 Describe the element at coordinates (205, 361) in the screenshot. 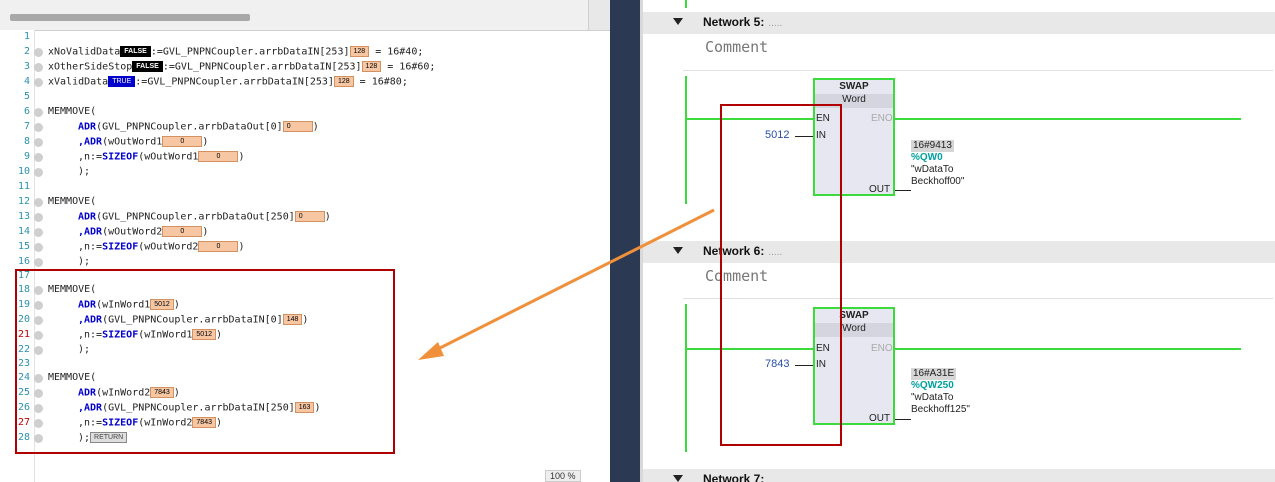

I see `highlight-box-left` at that location.